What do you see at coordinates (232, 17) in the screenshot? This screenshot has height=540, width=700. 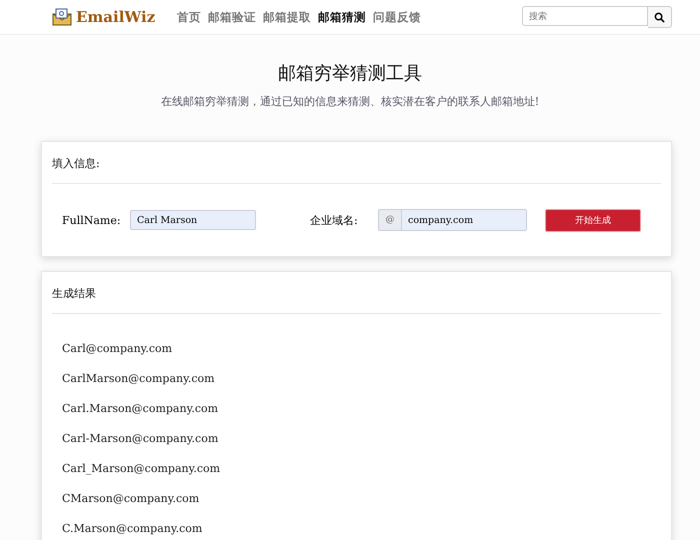 I see `nav-link: 邮箱验证` at bounding box center [232, 17].